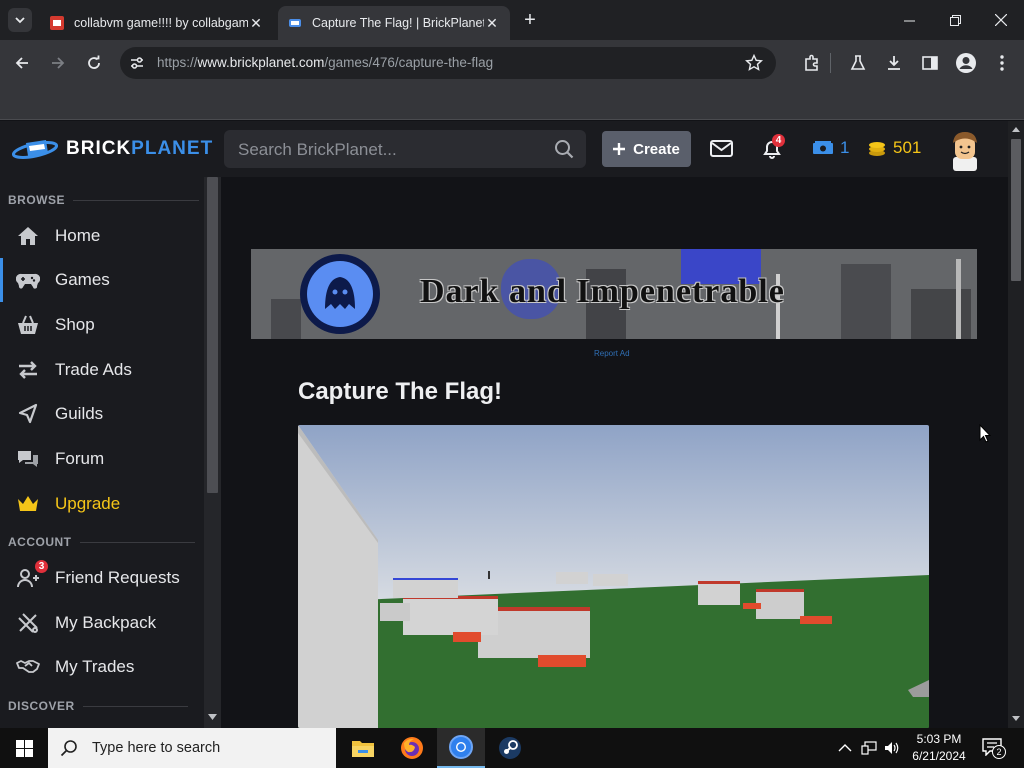 This screenshot has width=1024, height=768. What do you see at coordinates (212, 335) in the screenshot?
I see `sidebar-scroll-thumb` at bounding box center [212, 335].